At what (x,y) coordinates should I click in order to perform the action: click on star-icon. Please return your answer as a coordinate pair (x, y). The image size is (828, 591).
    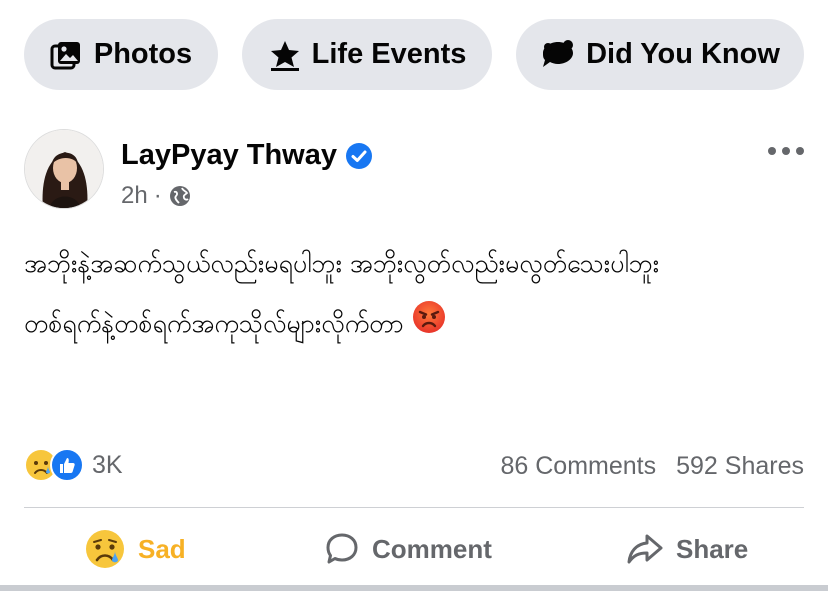
    Looking at the image, I should click on (284, 55).